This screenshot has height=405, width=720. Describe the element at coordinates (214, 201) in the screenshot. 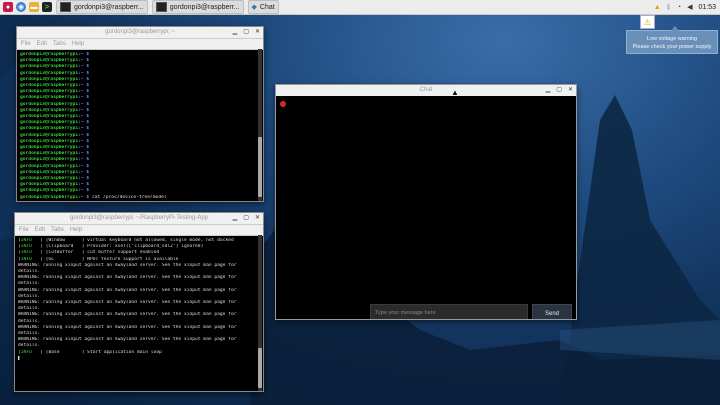

I see `command-text: cat /proc/device-tr` at that location.